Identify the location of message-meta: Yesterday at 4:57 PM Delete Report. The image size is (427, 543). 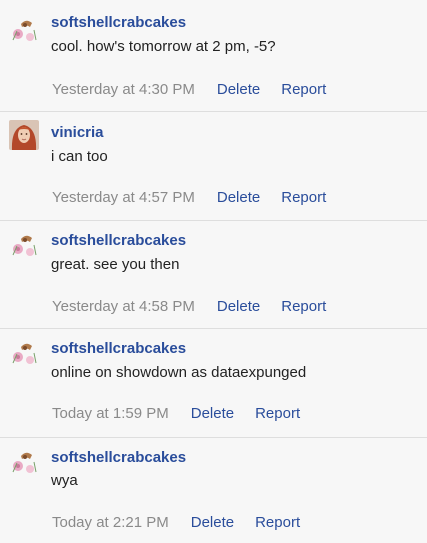
(189, 197).